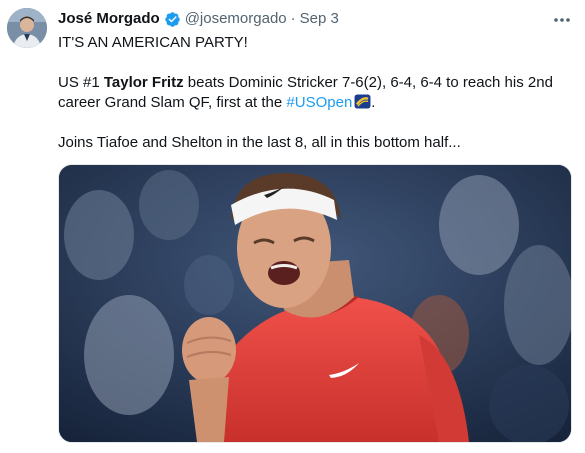  What do you see at coordinates (81, 82) in the screenshot?
I see `line2-prefix: US #1` at bounding box center [81, 82].